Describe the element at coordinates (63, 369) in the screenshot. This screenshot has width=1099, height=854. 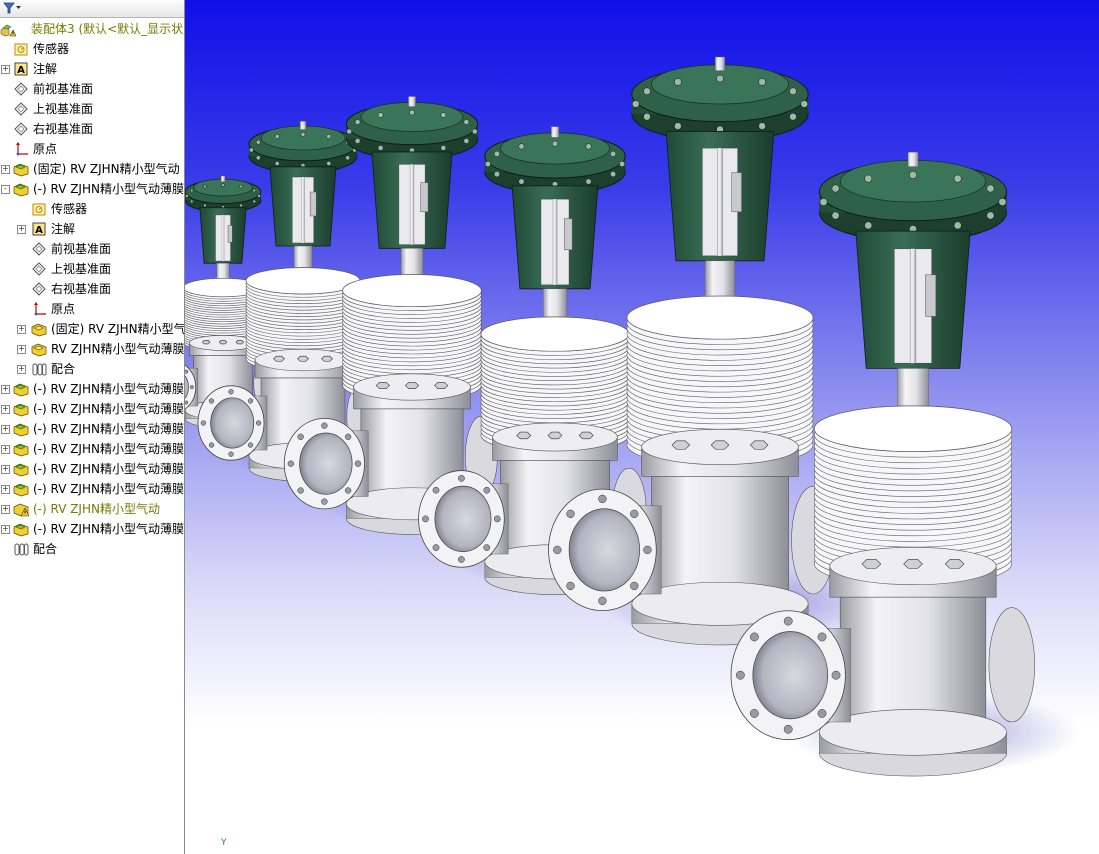
I see `tree-item-label: 配合` at that location.